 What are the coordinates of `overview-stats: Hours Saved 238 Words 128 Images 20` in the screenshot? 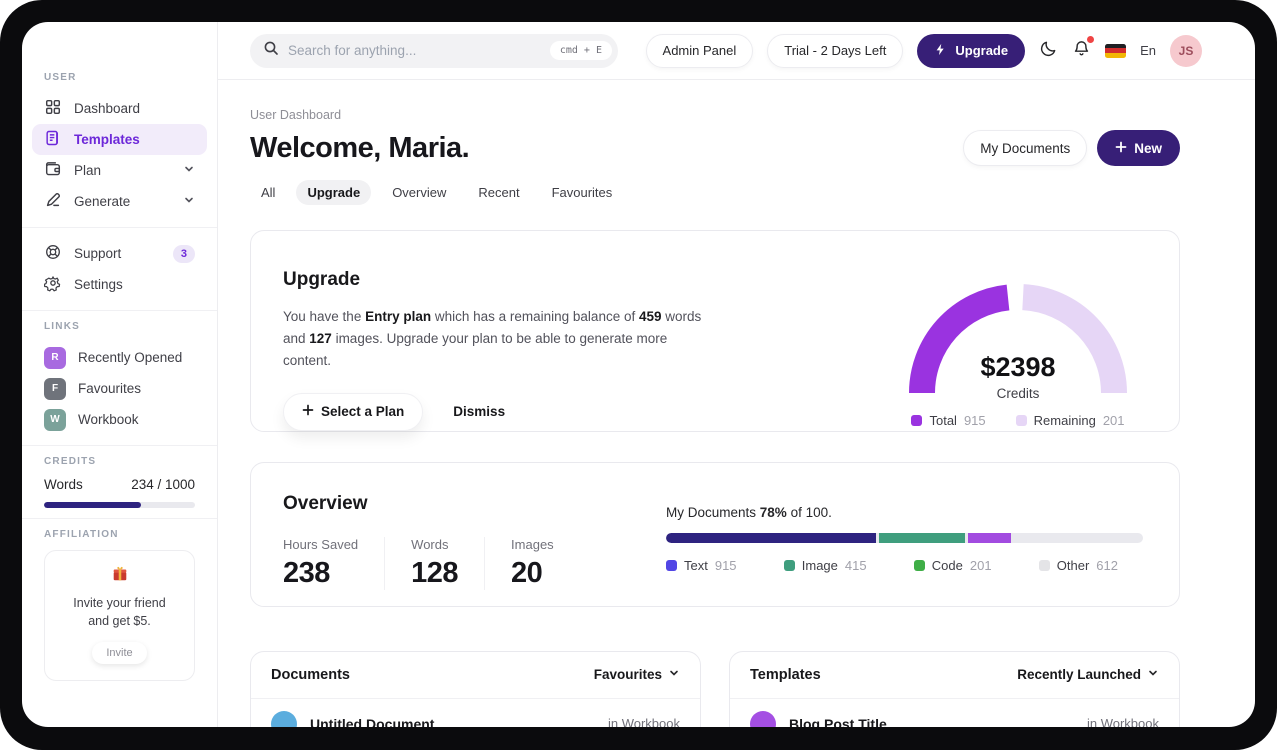 It's located at (474, 563).